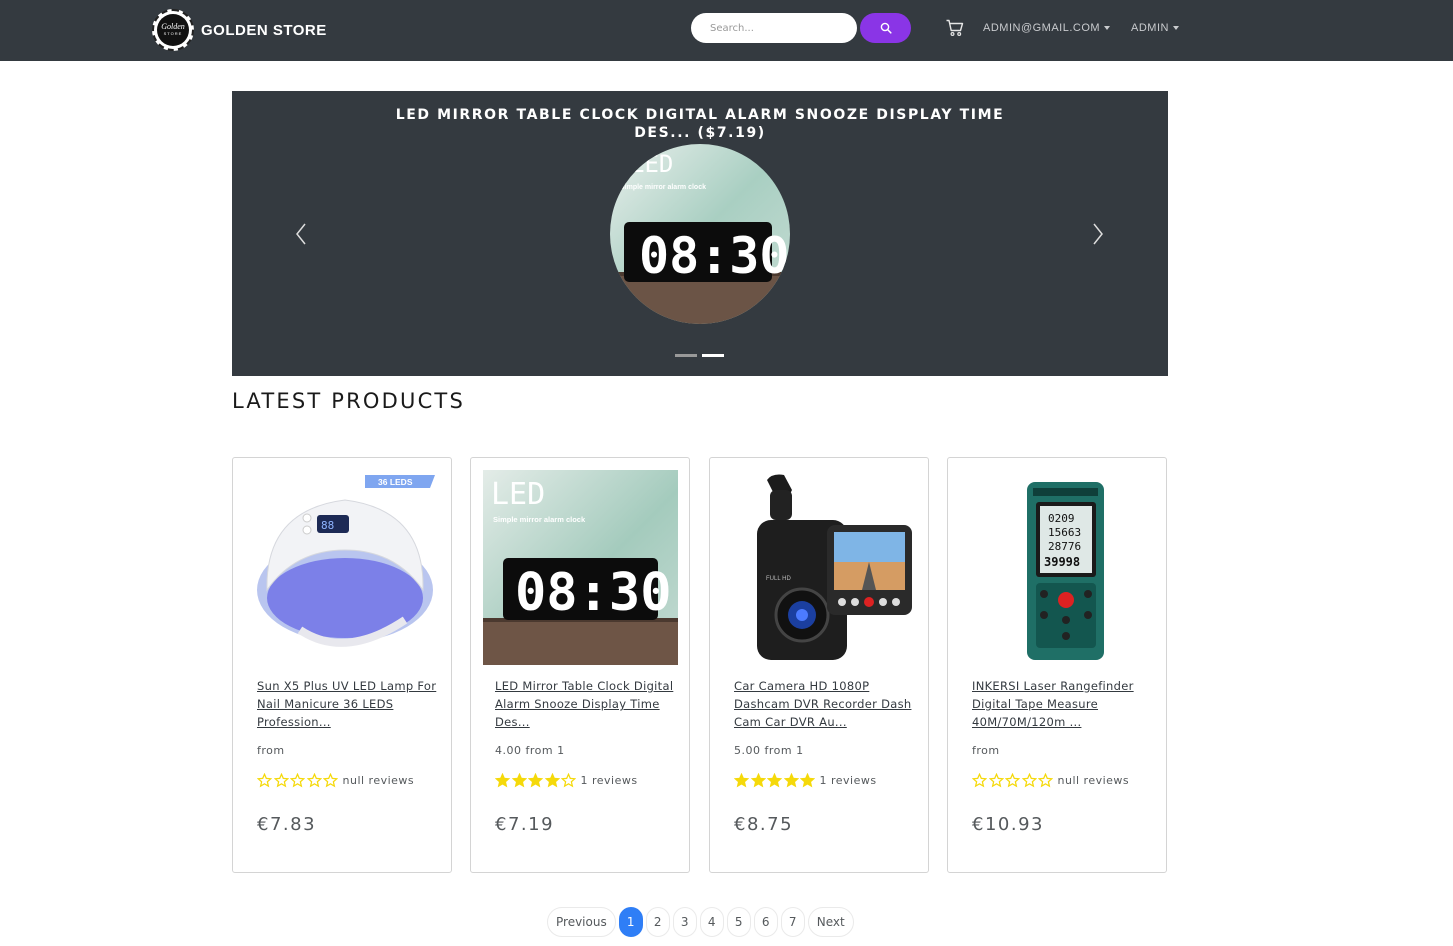  What do you see at coordinates (173, 26) in the screenshot?
I see `logo-text: Golden` at bounding box center [173, 26].